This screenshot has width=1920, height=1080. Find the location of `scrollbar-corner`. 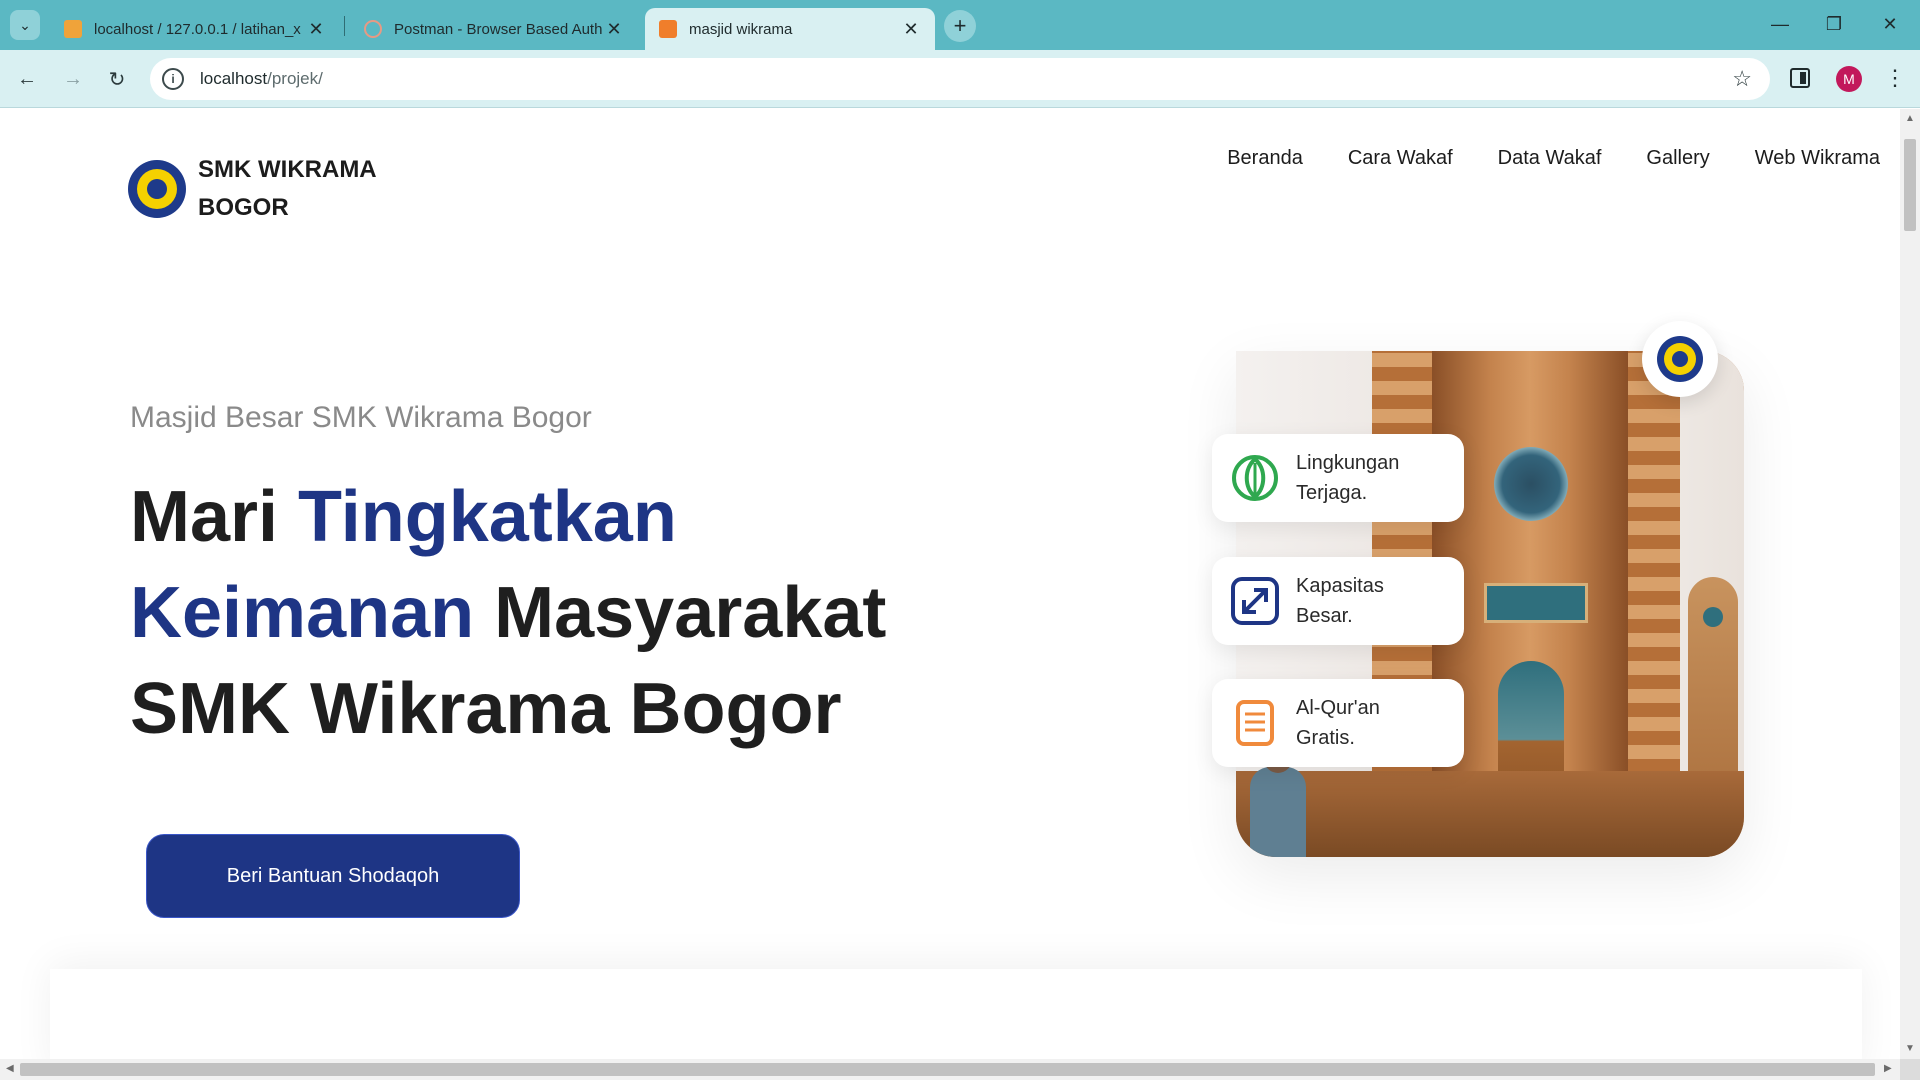

scrollbar-corner is located at coordinates (1910, 1069).